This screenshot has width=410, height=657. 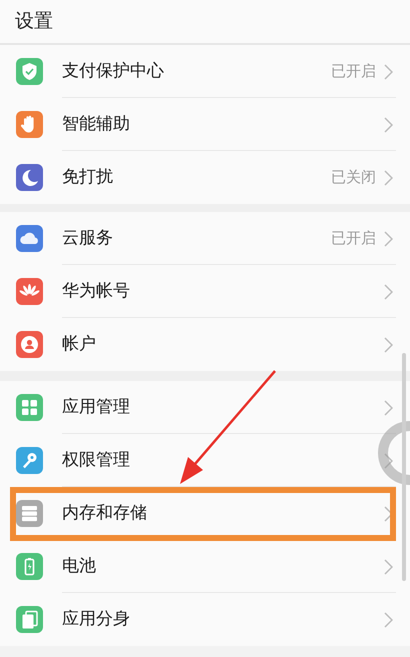 What do you see at coordinates (205, 291) in the screenshot?
I see `settings-row: 华为帐号` at bounding box center [205, 291].